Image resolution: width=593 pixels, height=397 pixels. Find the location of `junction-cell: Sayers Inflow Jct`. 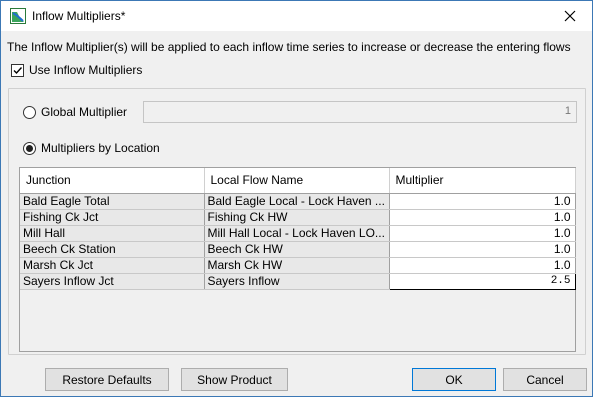

junction-cell: Sayers Inflow Jct is located at coordinates (112, 281).